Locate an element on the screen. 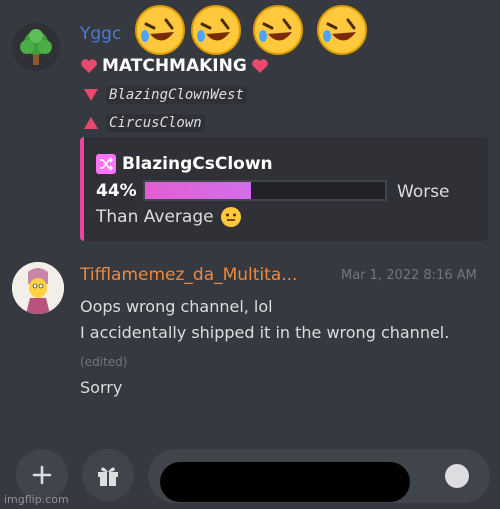 Image resolution: width=500 pixels, height=509 pixels. match-percent: 44% is located at coordinates (116, 191).